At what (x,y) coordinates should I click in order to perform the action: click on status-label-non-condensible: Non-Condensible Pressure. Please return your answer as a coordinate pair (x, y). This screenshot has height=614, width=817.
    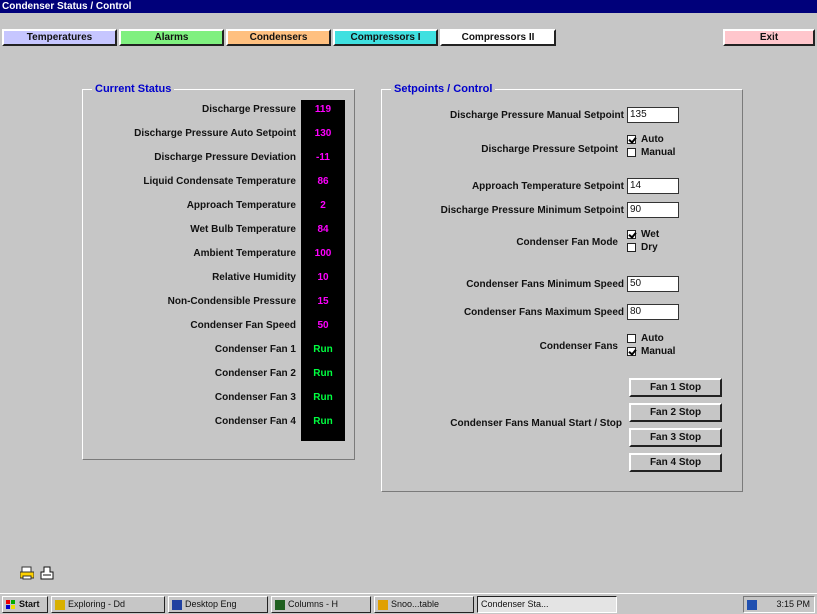
    Looking at the image, I should click on (231, 301).